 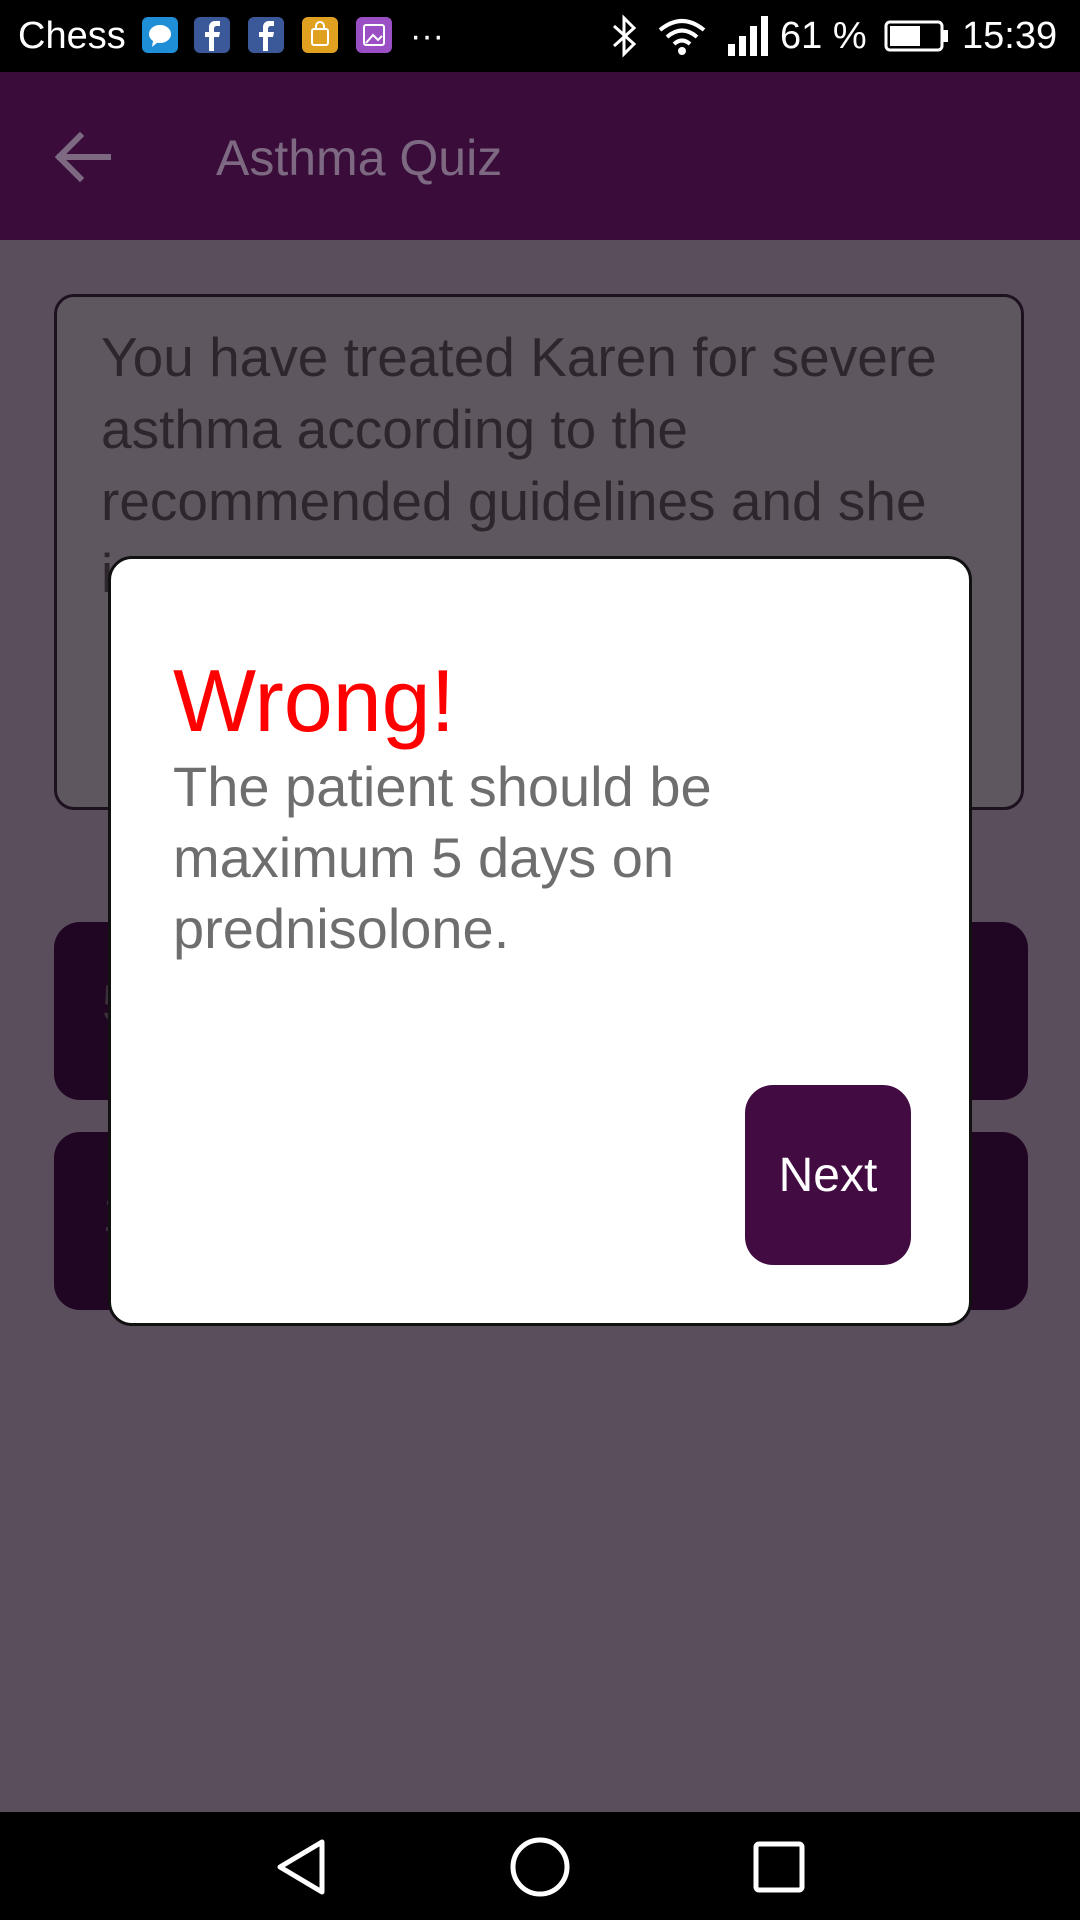 What do you see at coordinates (682, 37) in the screenshot?
I see `wifi-icon` at bounding box center [682, 37].